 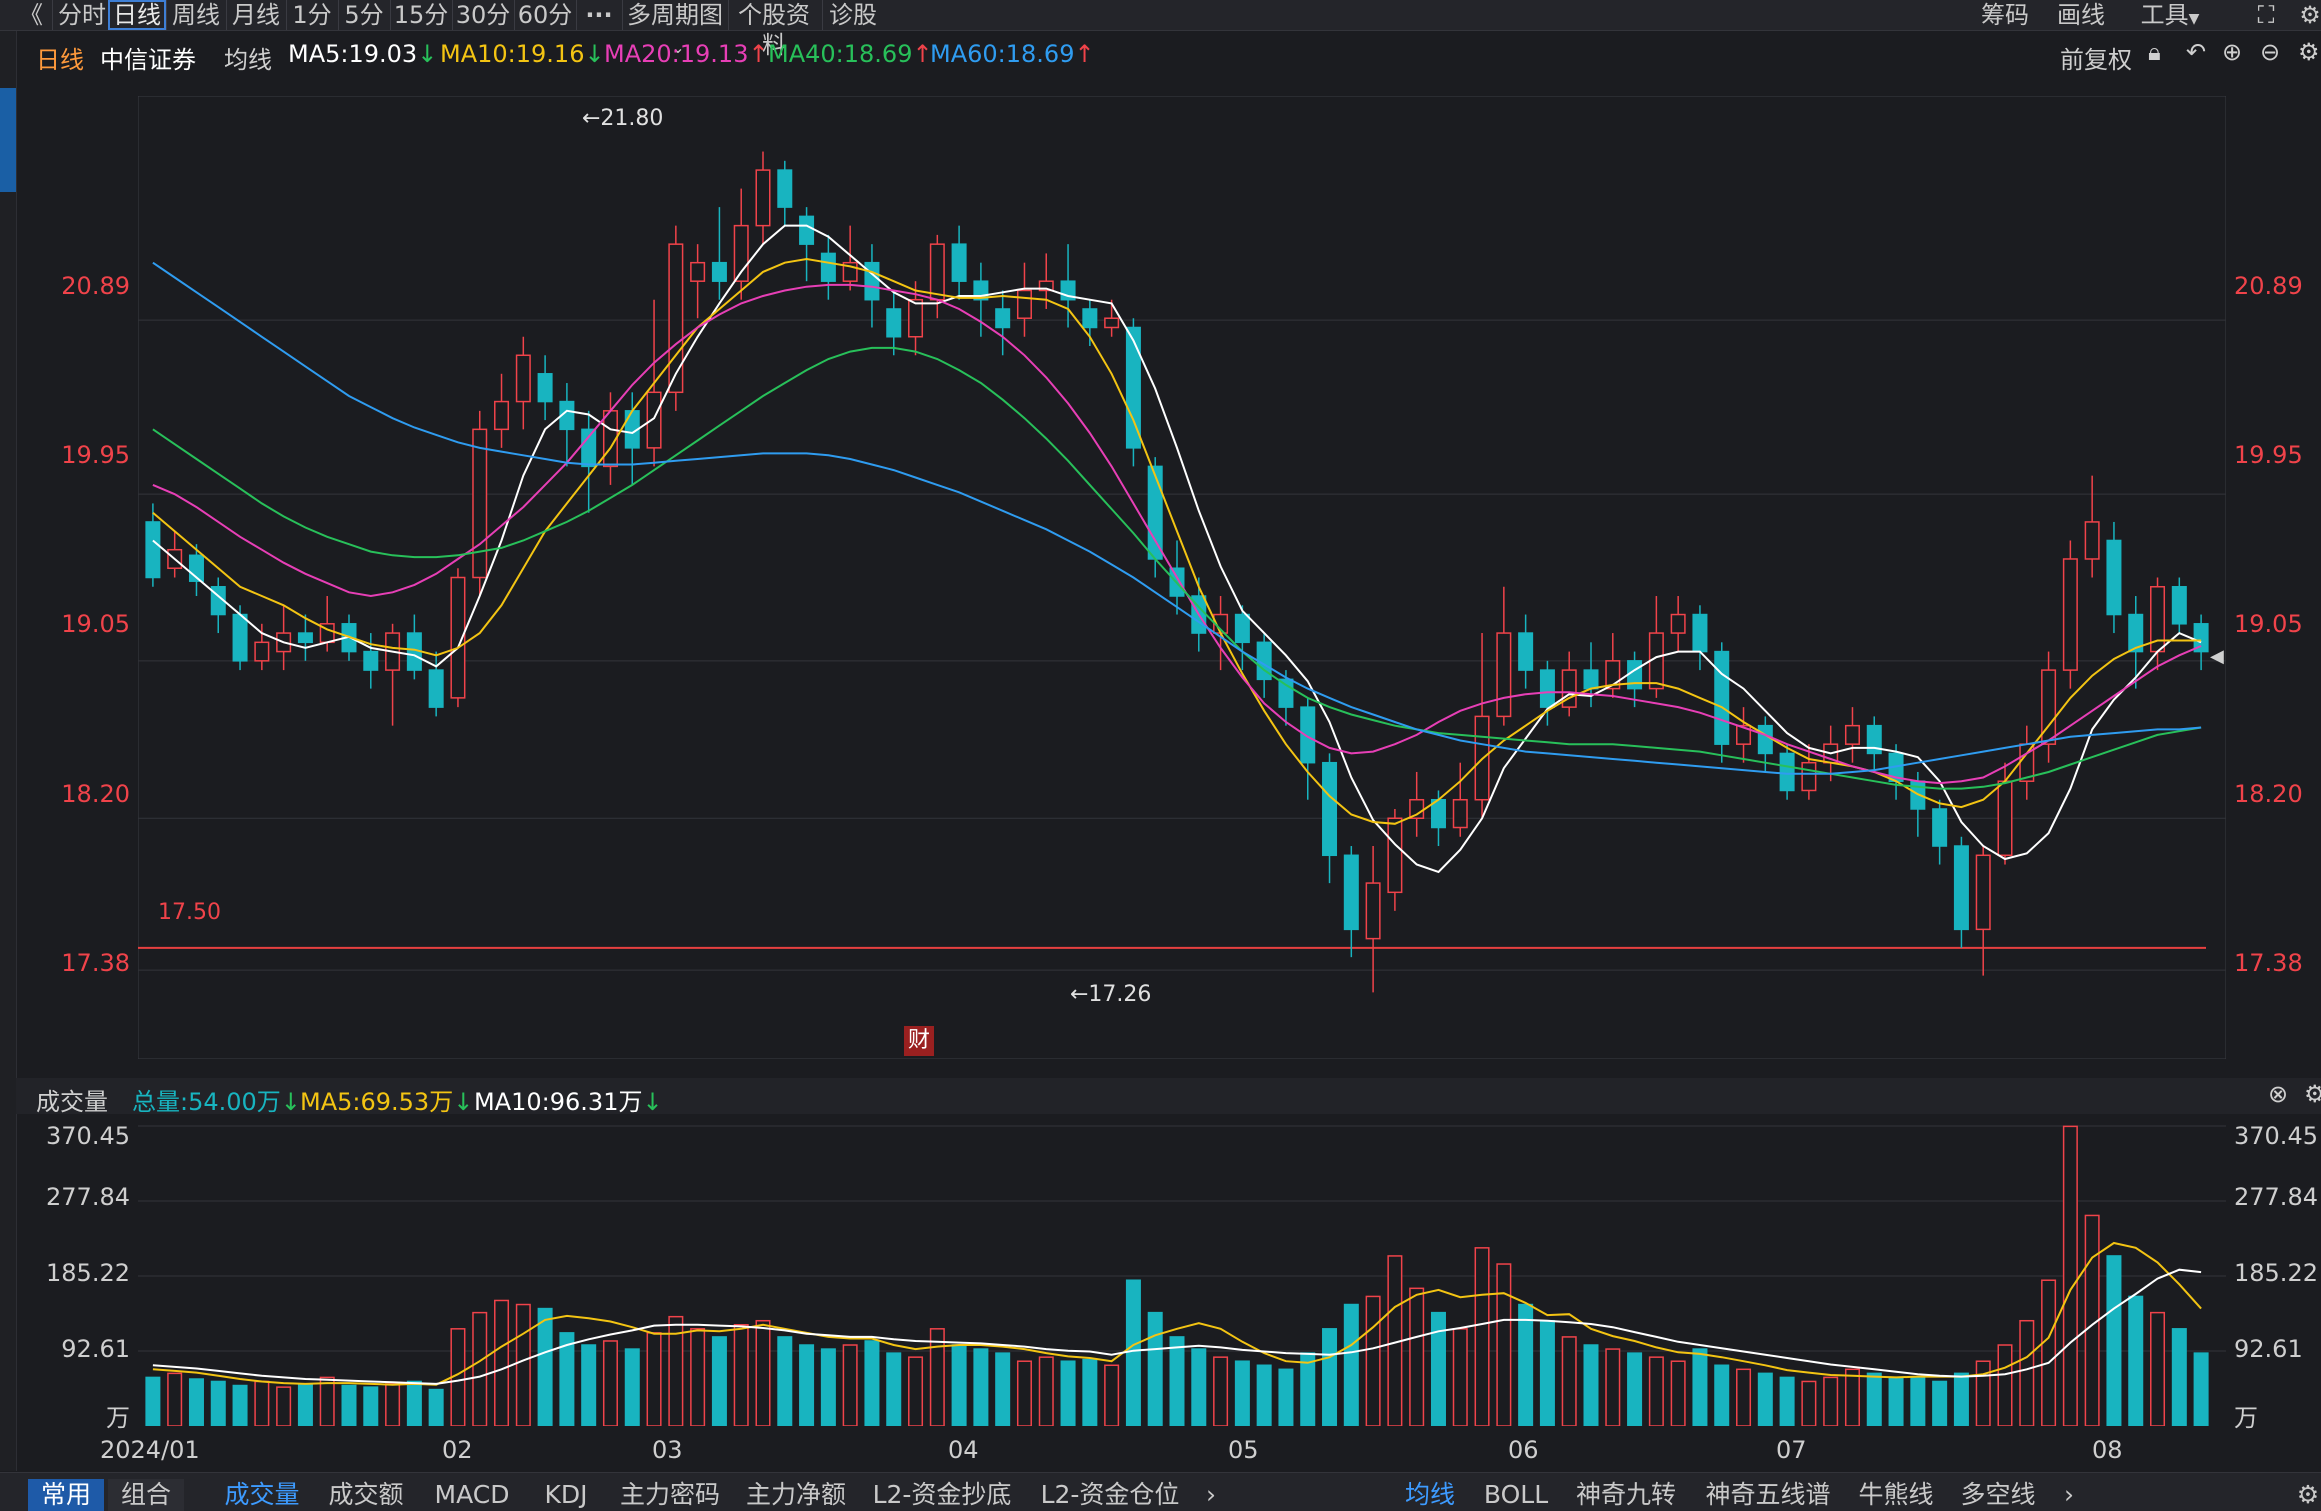 I want to click on volume-axis-left-tick: 185.22, so click(x=88, y=1273).